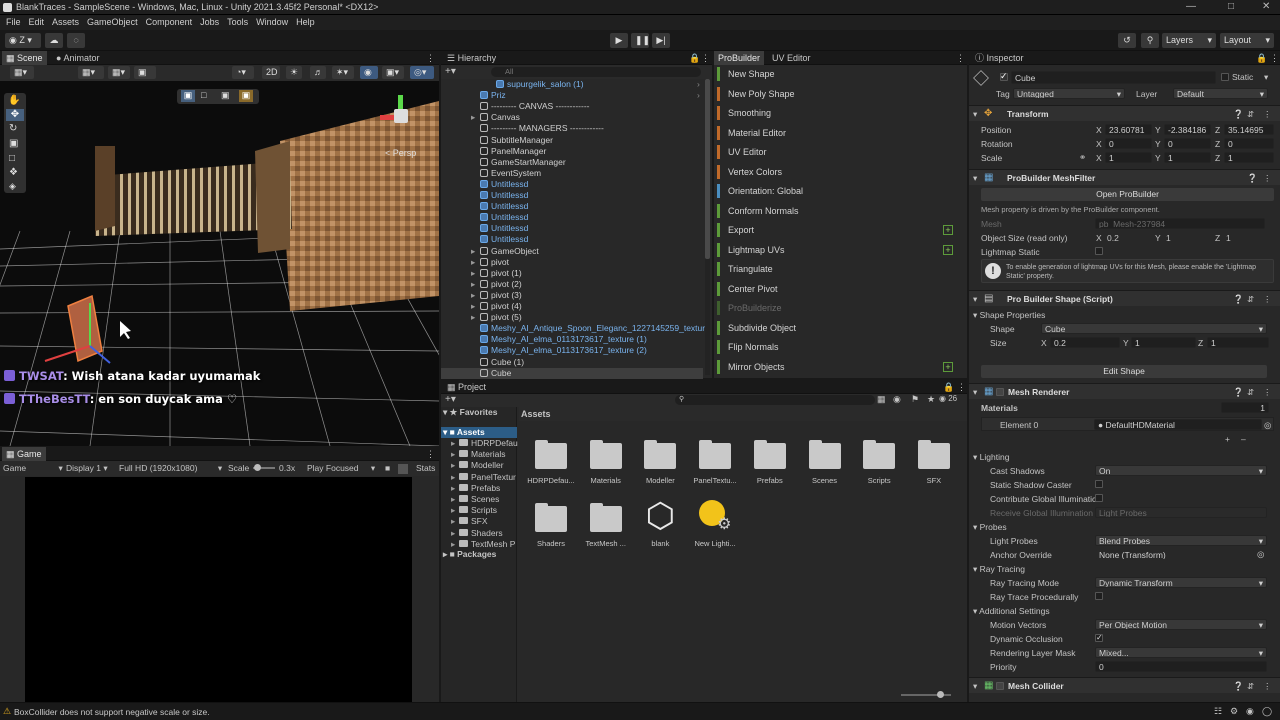 This screenshot has width=1280, height=720. Describe the element at coordinates (469, 521) in the screenshot. I see `asset-tree-folder: ▸ SFX` at that location.